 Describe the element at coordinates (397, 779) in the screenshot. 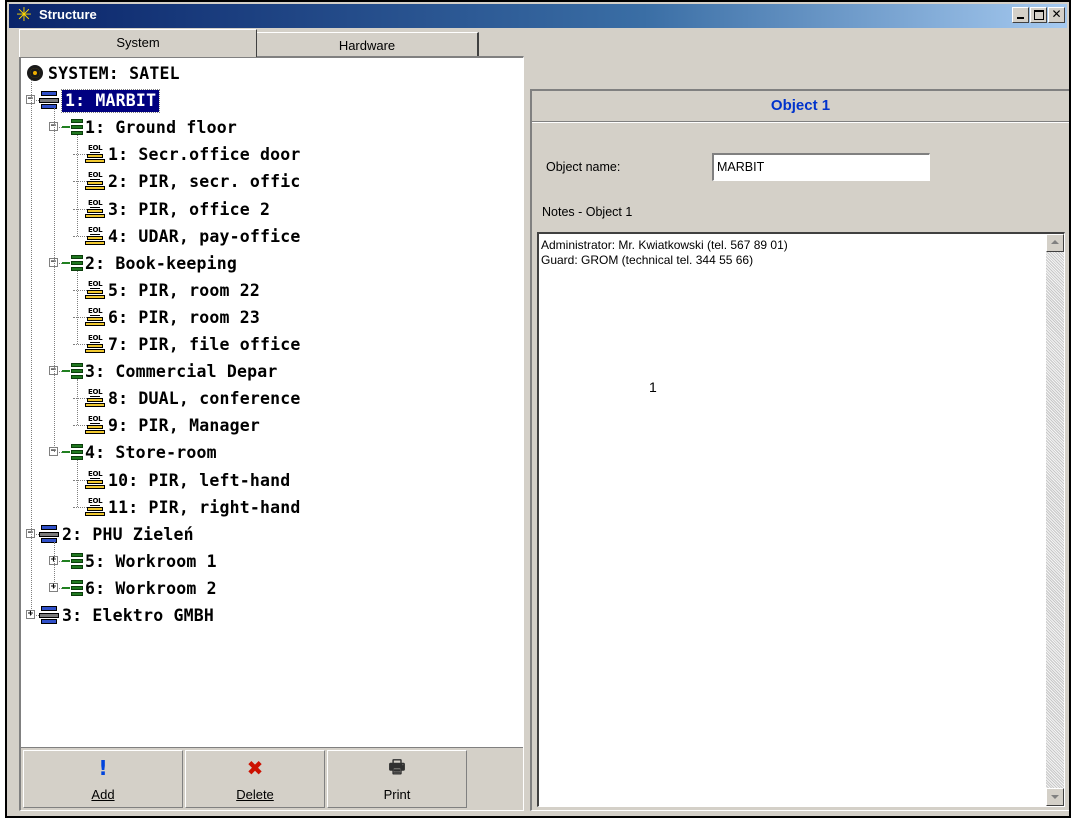

I see `print-button: 🖶 Print` at that location.